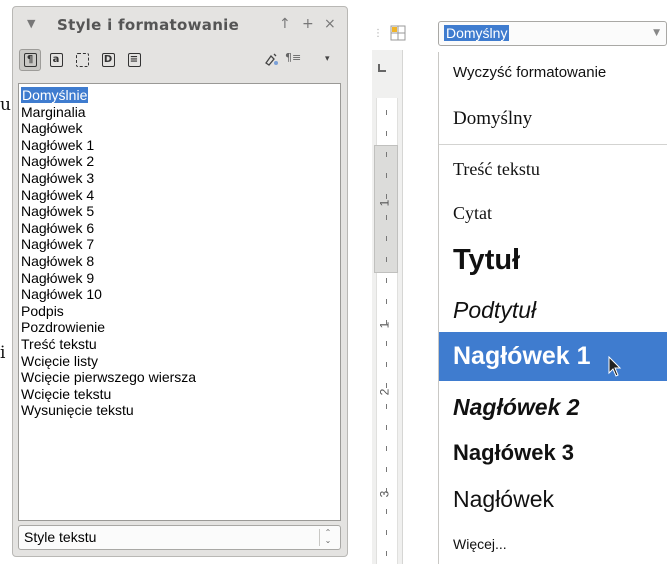 This screenshot has width=667, height=564. Describe the element at coordinates (386, 209) in the screenshot. I see `ruler-margin-handle` at that location.